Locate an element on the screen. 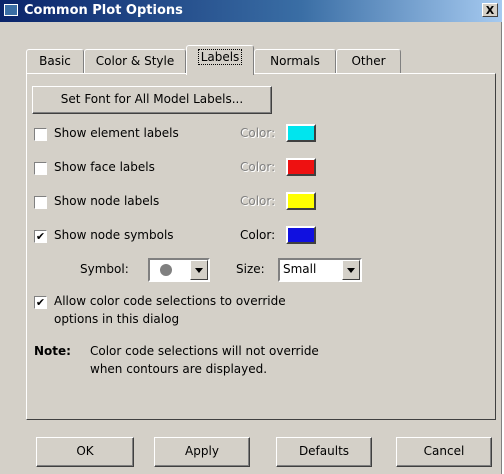 The image size is (504, 474). title-bar: Common Plot Options X is located at coordinates (251, 11).